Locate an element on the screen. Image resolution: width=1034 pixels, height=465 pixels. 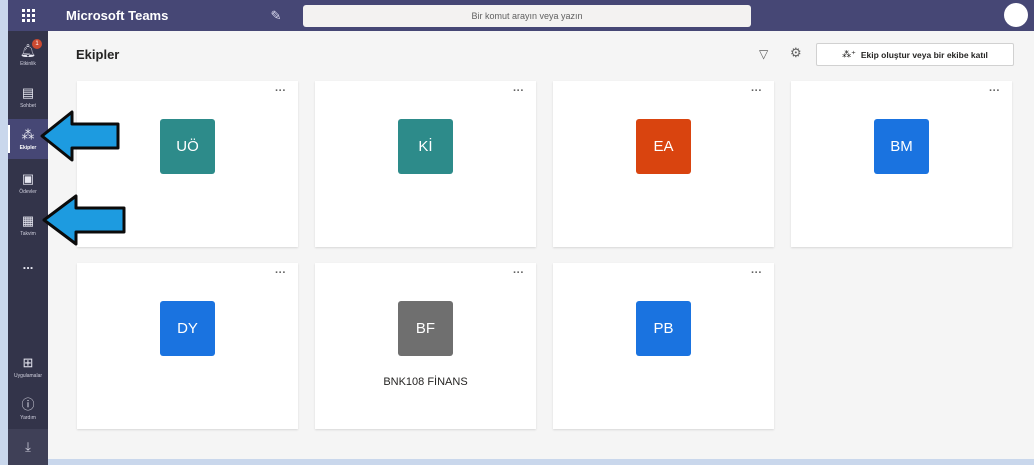
team-avatar: UÖ is located at coordinates (187, 146).